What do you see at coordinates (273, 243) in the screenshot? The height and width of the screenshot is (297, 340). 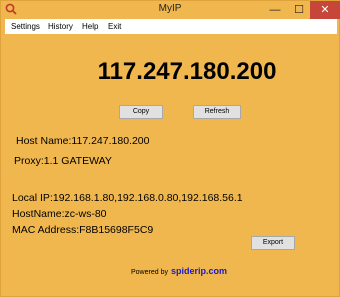 I see `export-button: Export` at bounding box center [273, 243].